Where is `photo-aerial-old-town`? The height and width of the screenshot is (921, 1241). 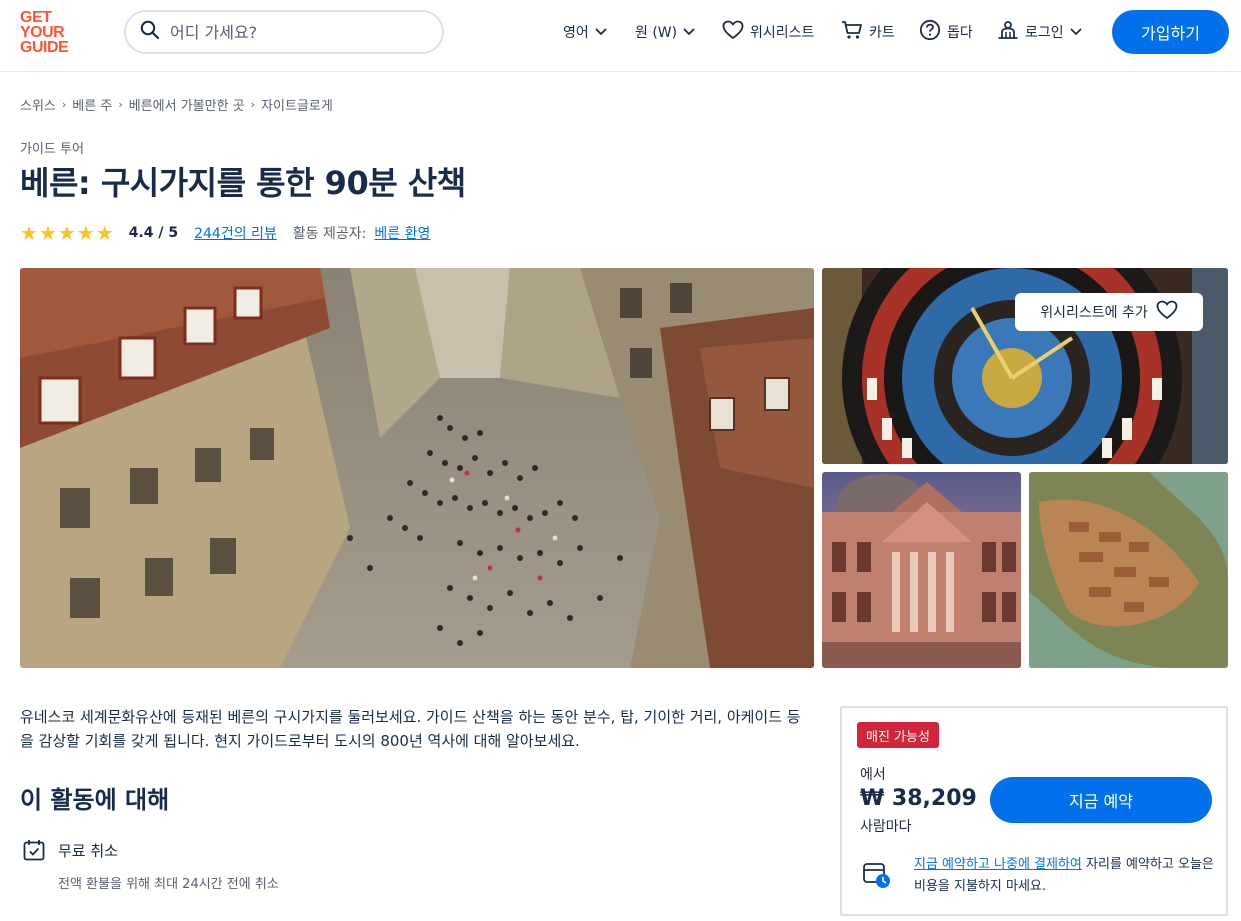
photo-aerial-old-town is located at coordinates (1128, 570).